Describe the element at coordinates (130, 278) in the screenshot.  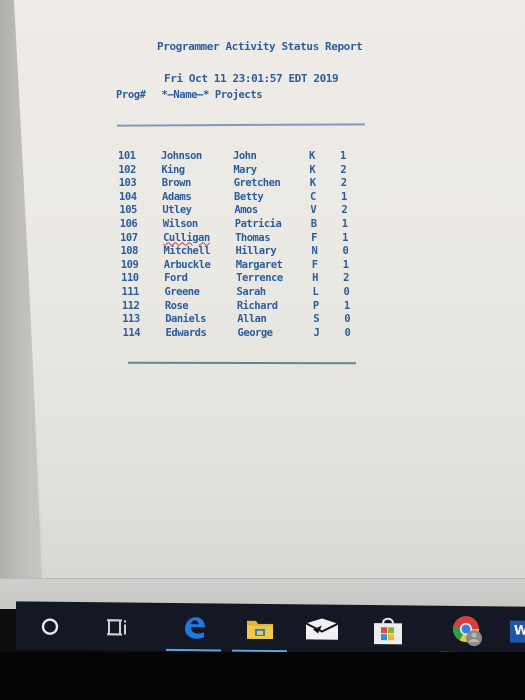
I see `prog-number: 110` at that location.